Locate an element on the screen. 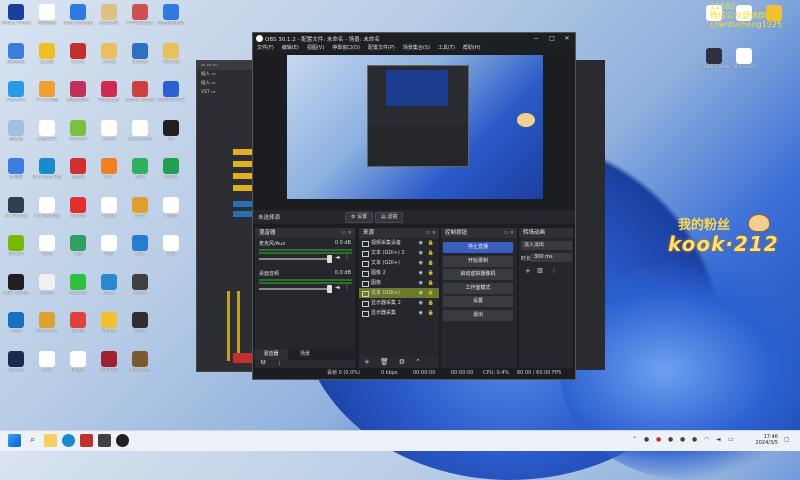 The width and height of the screenshot is (800, 480). tab-mixer: 混音器 is located at coordinates (271, 354).